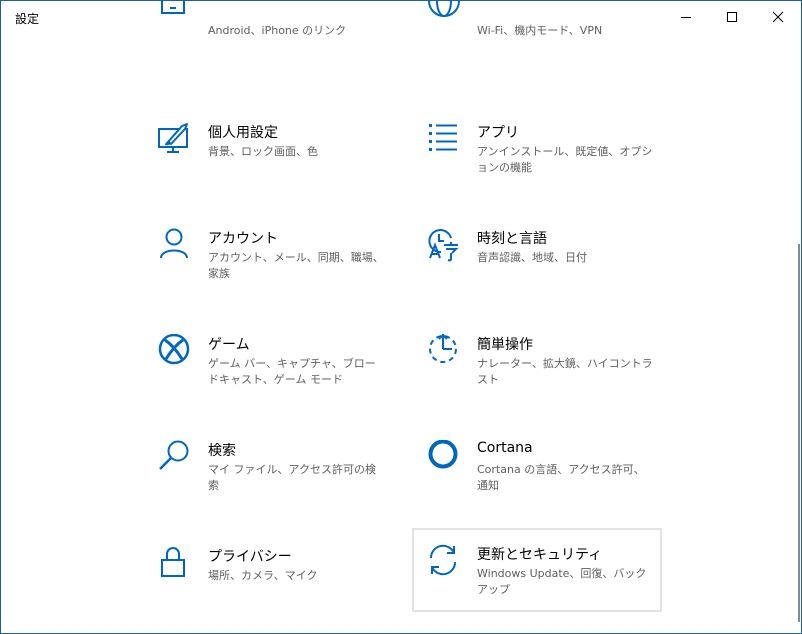 The image size is (802, 634). What do you see at coordinates (263, 575) in the screenshot?
I see `tile-desc: 場所、カメラ、マイク` at bounding box center [263, 575].